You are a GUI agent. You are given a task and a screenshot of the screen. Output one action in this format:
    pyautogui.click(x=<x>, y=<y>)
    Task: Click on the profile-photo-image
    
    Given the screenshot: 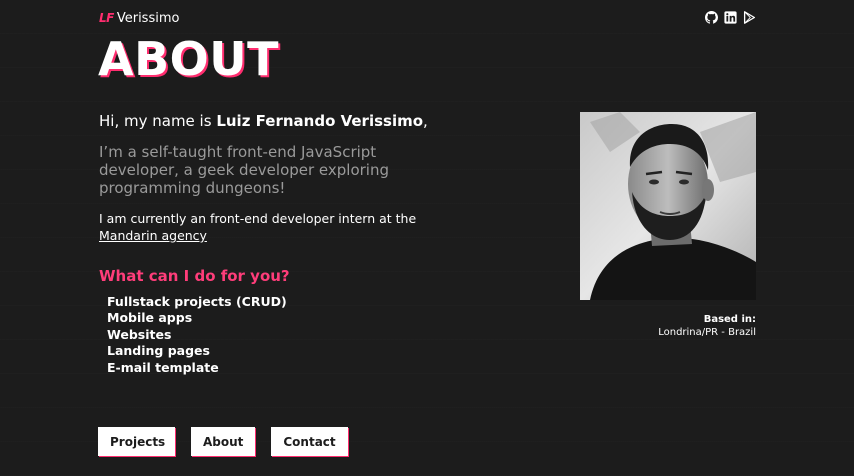 What is the action you would take?
    pyautogui.click(x=668, y=206)
    